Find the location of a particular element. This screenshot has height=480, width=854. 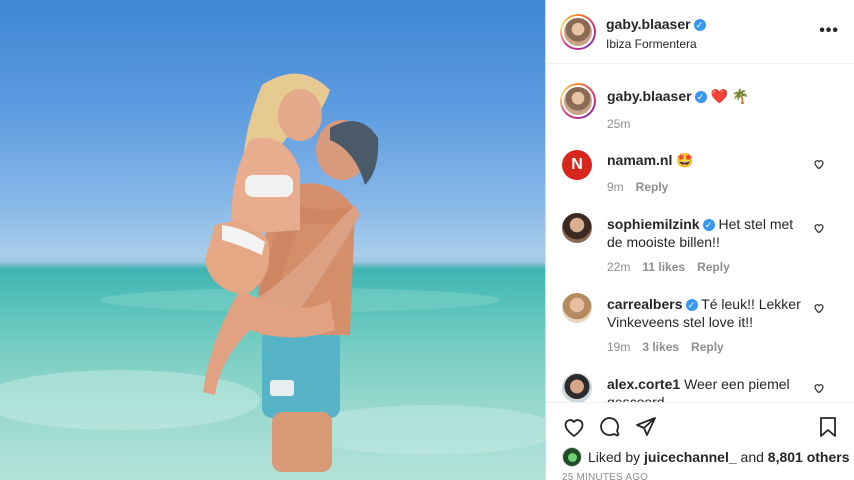

comment-avatar: N is located at coordinates (577, 165).